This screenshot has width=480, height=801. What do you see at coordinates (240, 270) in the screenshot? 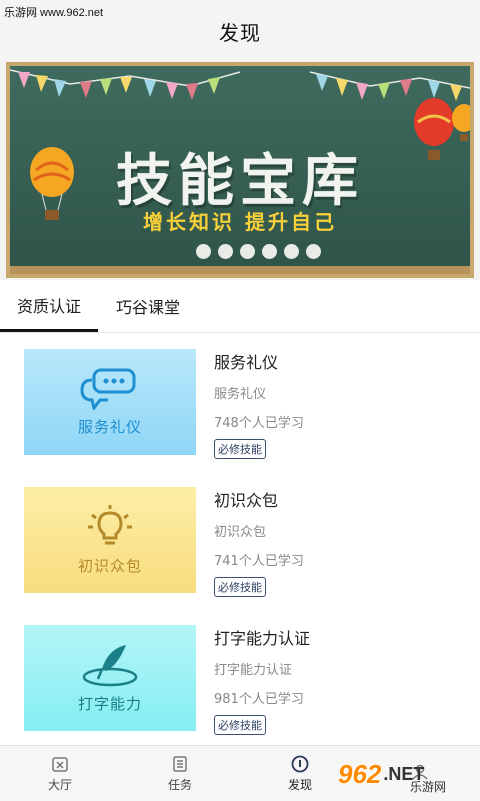
I see `chalk-ledge` at bounding box center [240, 270].